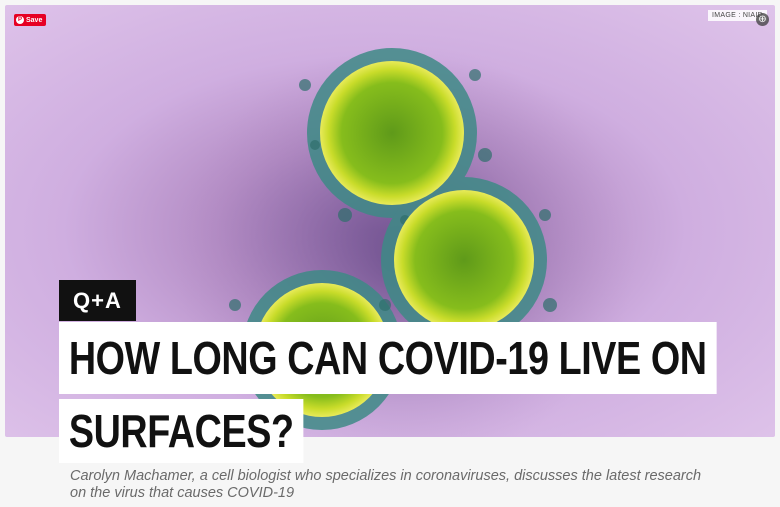  Describe the element at coordinates (34, 20) in the screenshot. I see `save-label: Save` at that location.